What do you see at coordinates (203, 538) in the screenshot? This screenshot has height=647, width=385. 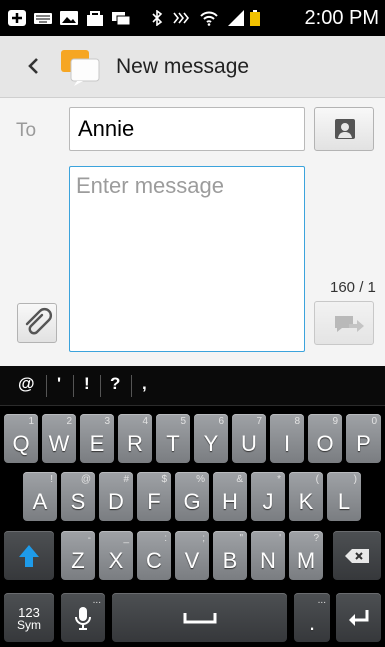 I see `key-hint: ;` at bounding box center [203, 538].